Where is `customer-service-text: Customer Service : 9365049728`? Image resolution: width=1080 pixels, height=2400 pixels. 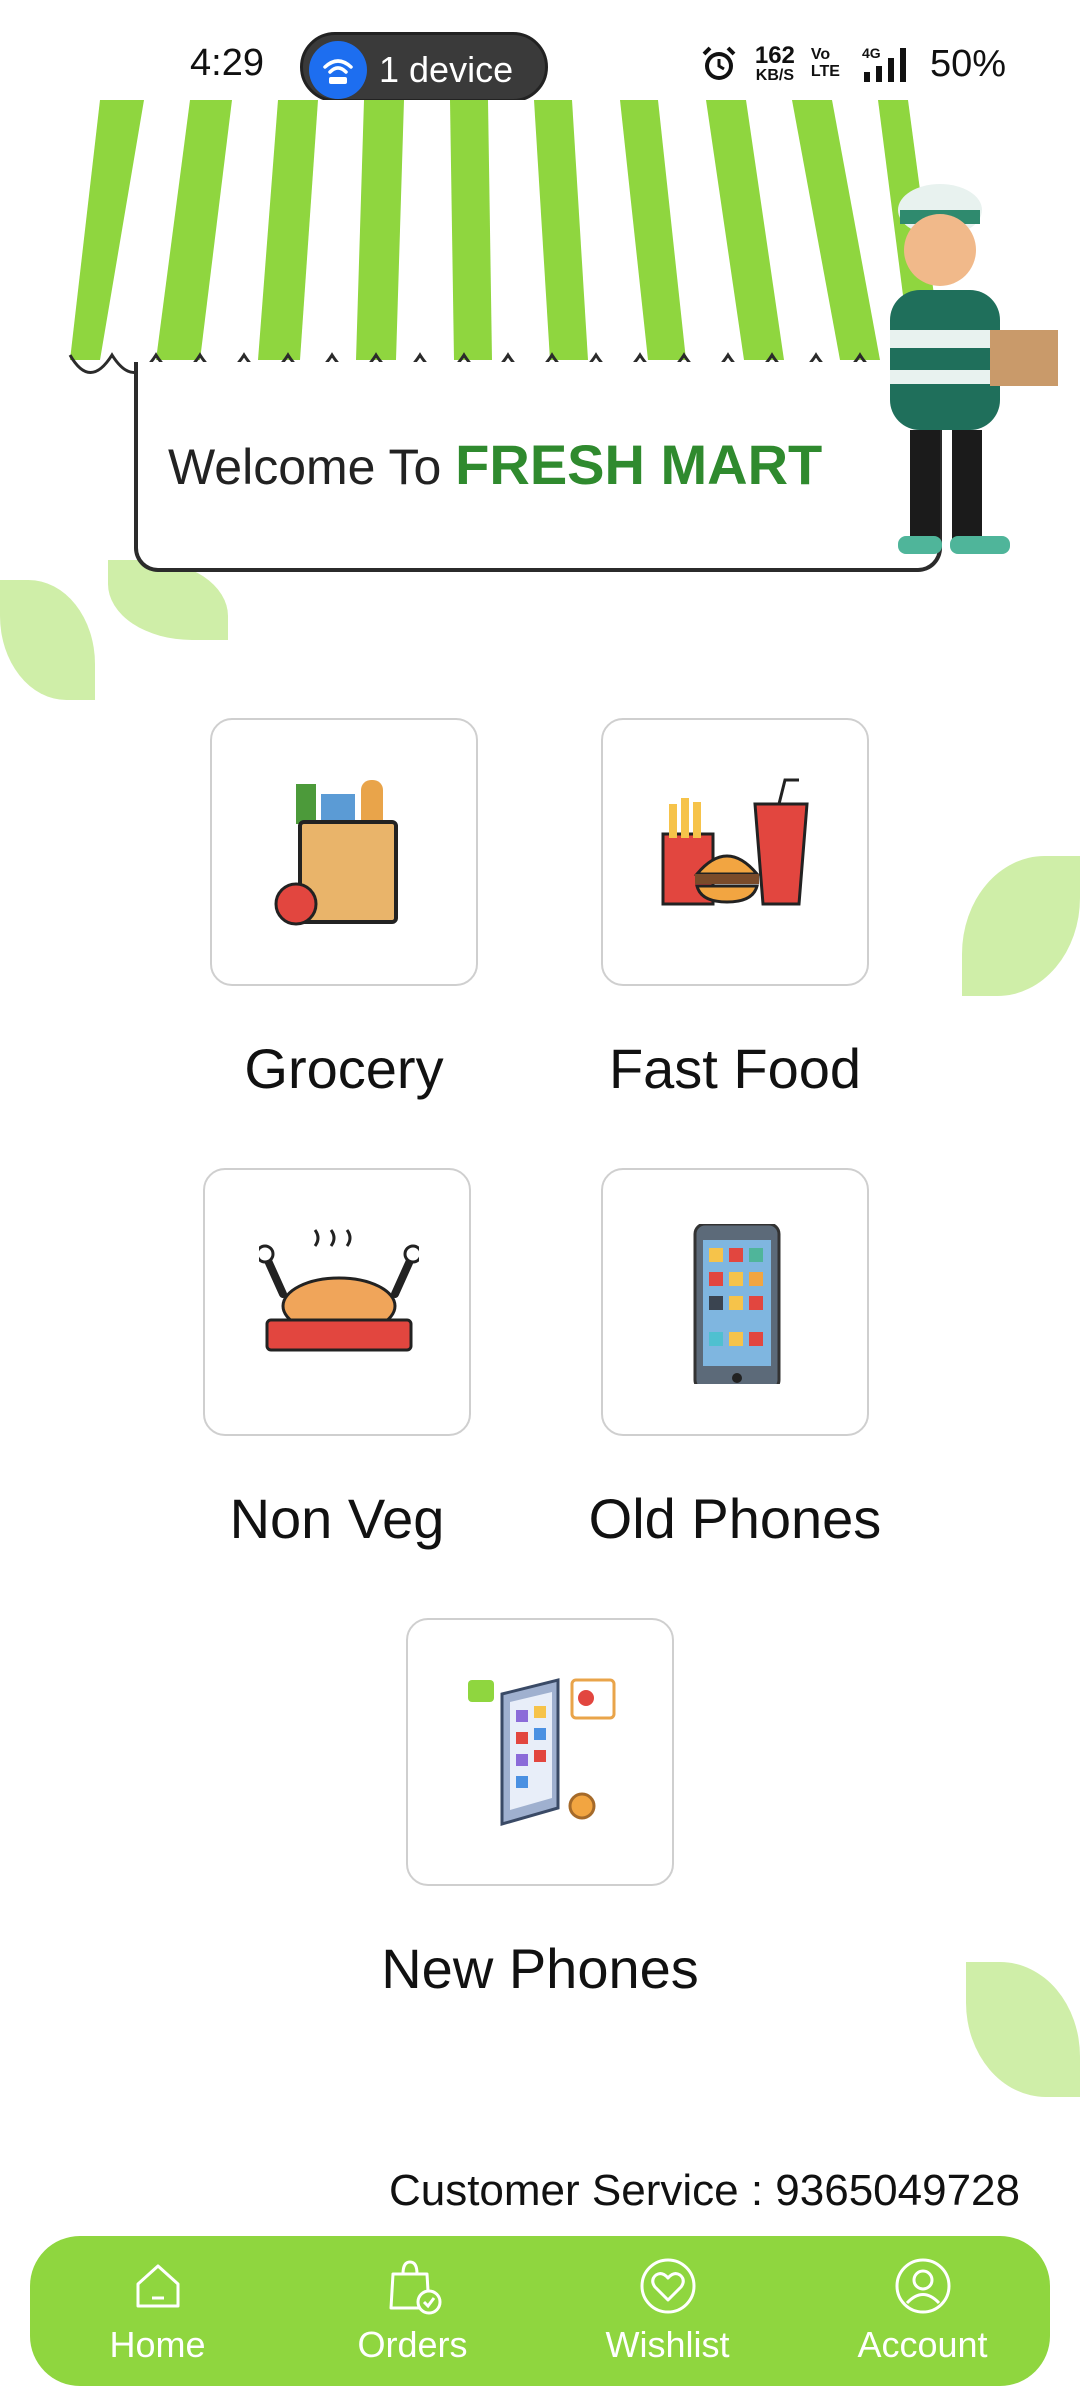
customer-service-text: Customer Service : 9365049728 is located at coordinates (704, 2190).